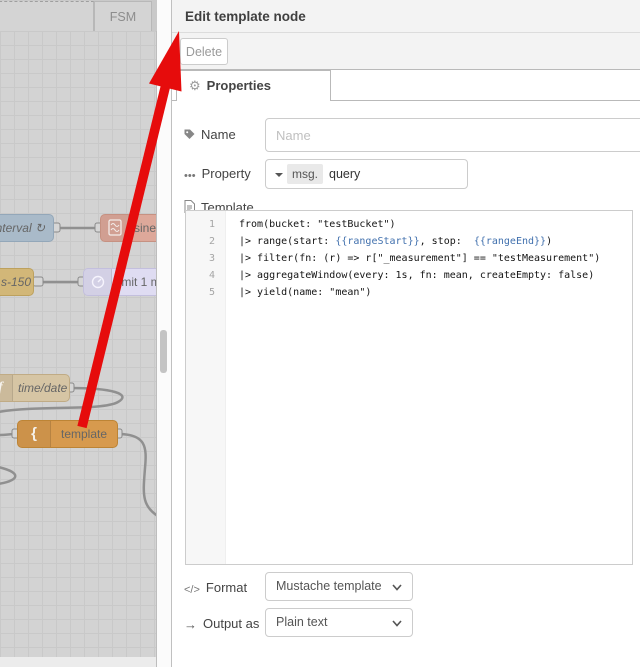 Image resolution: width=640 pixels, height=667 pixels. I want to click on node-label: s-150, so click(16, 282).